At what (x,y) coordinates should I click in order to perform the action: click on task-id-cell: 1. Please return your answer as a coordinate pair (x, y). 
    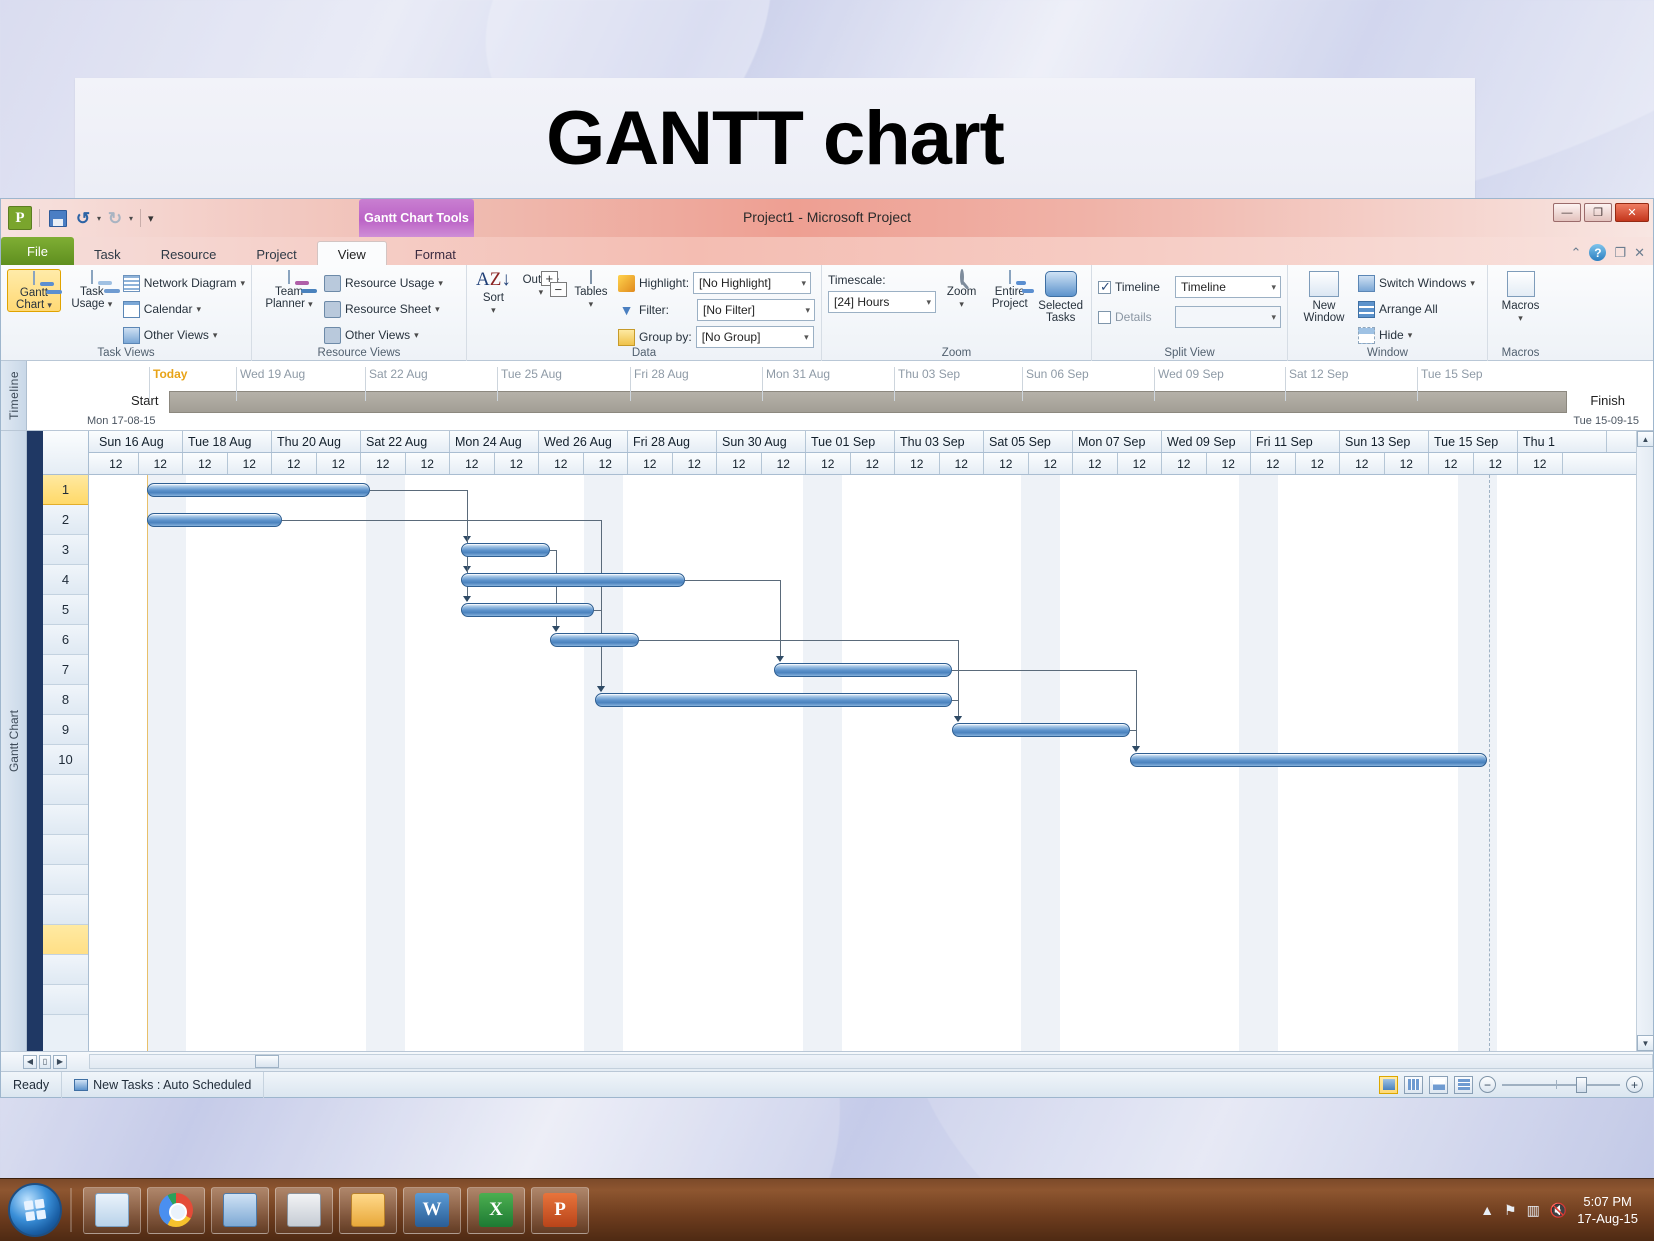
    Looking at the image, I should click on (65, 490).